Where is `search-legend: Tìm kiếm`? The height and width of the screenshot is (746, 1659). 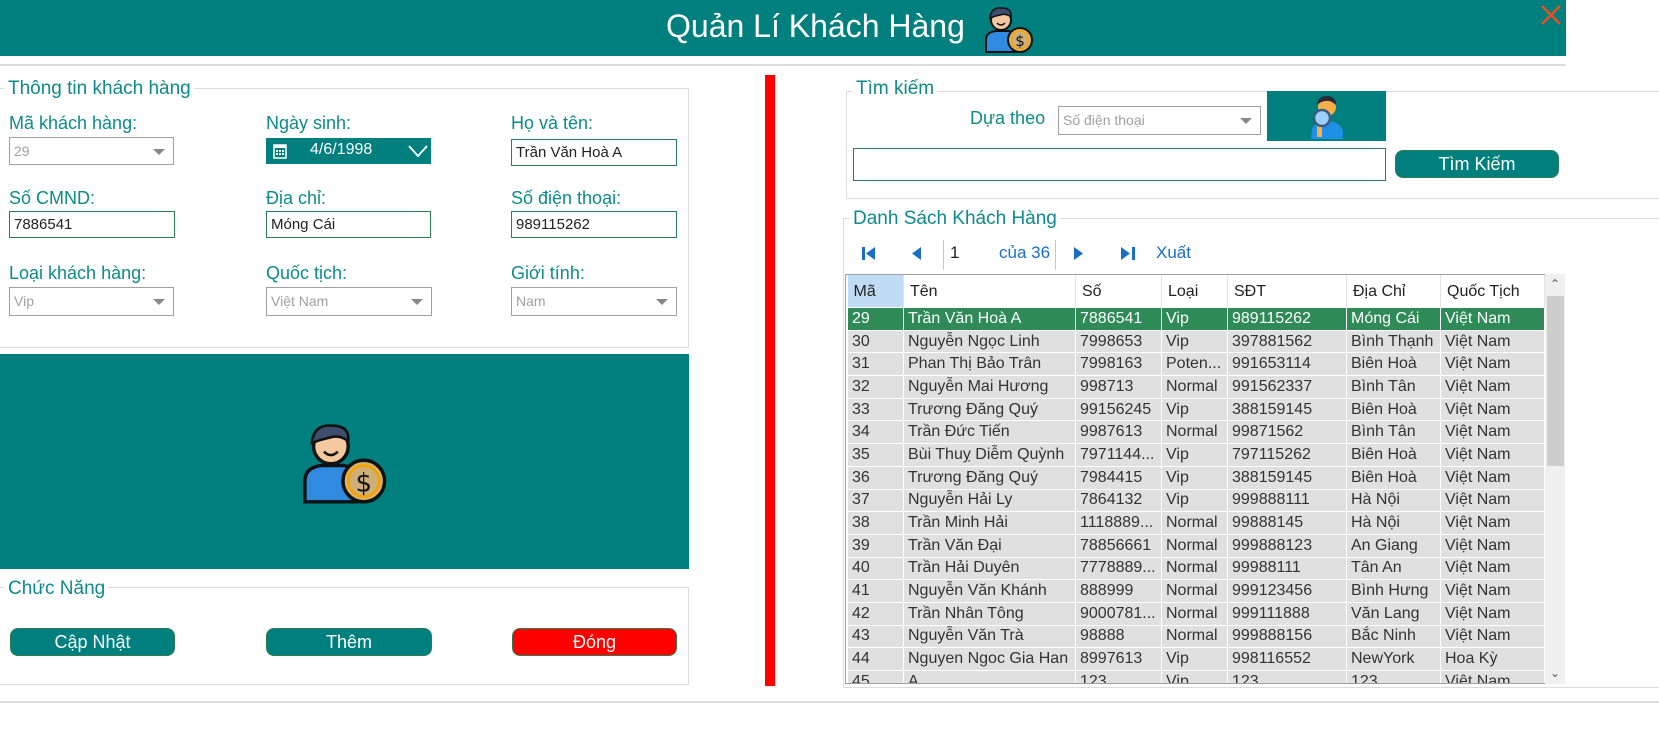
search-legend: Tìm kiếm is located at coordinates (895, 89).